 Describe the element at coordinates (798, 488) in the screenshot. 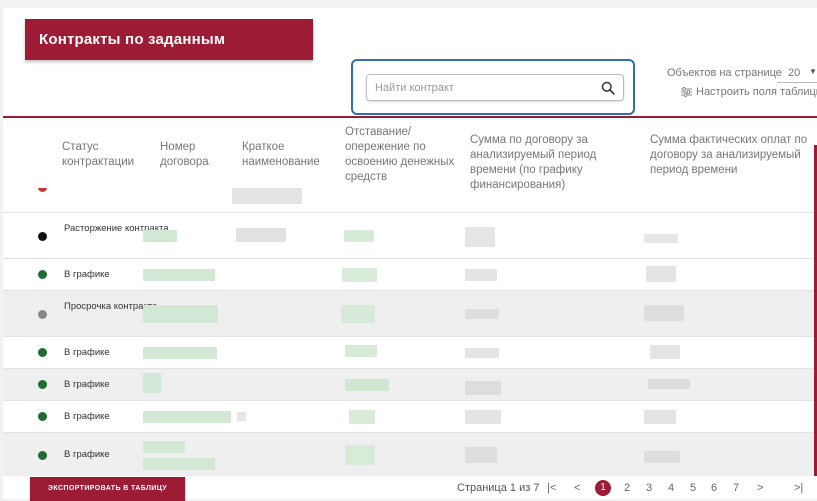

I see `last-page-button: >|` at that location.